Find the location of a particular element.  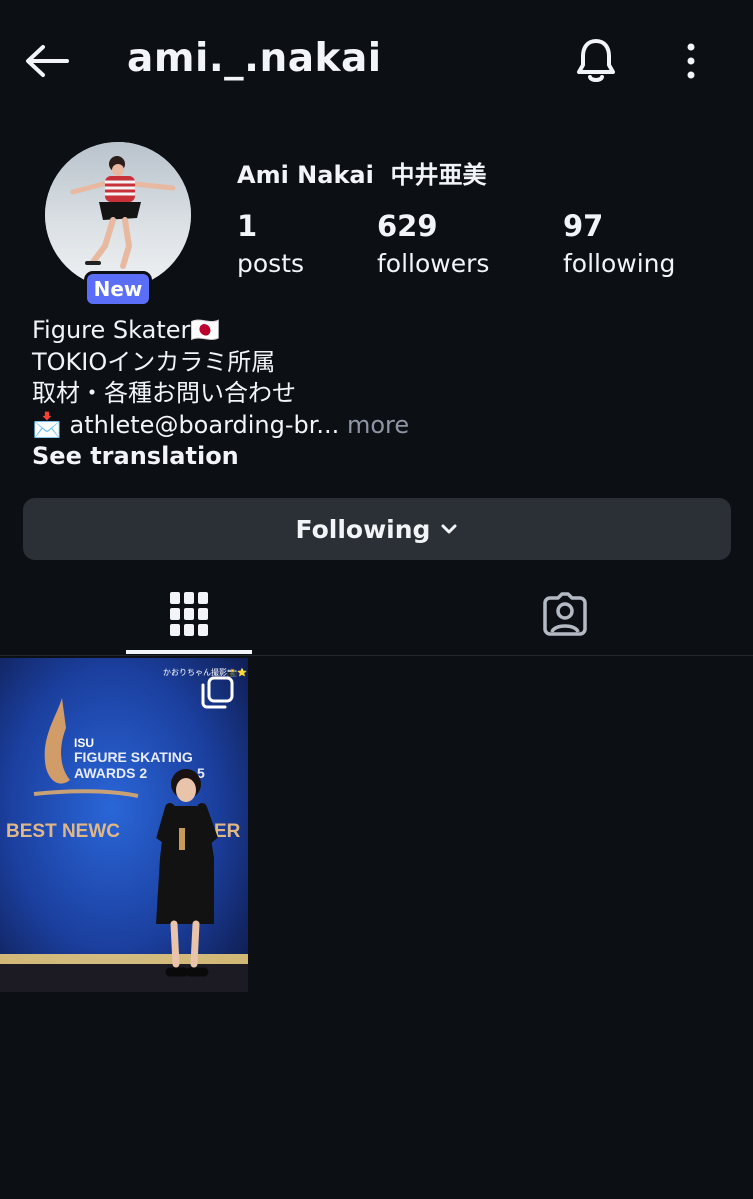

award-line1: FIGURE SKATING is located at coordinates (133, 757).